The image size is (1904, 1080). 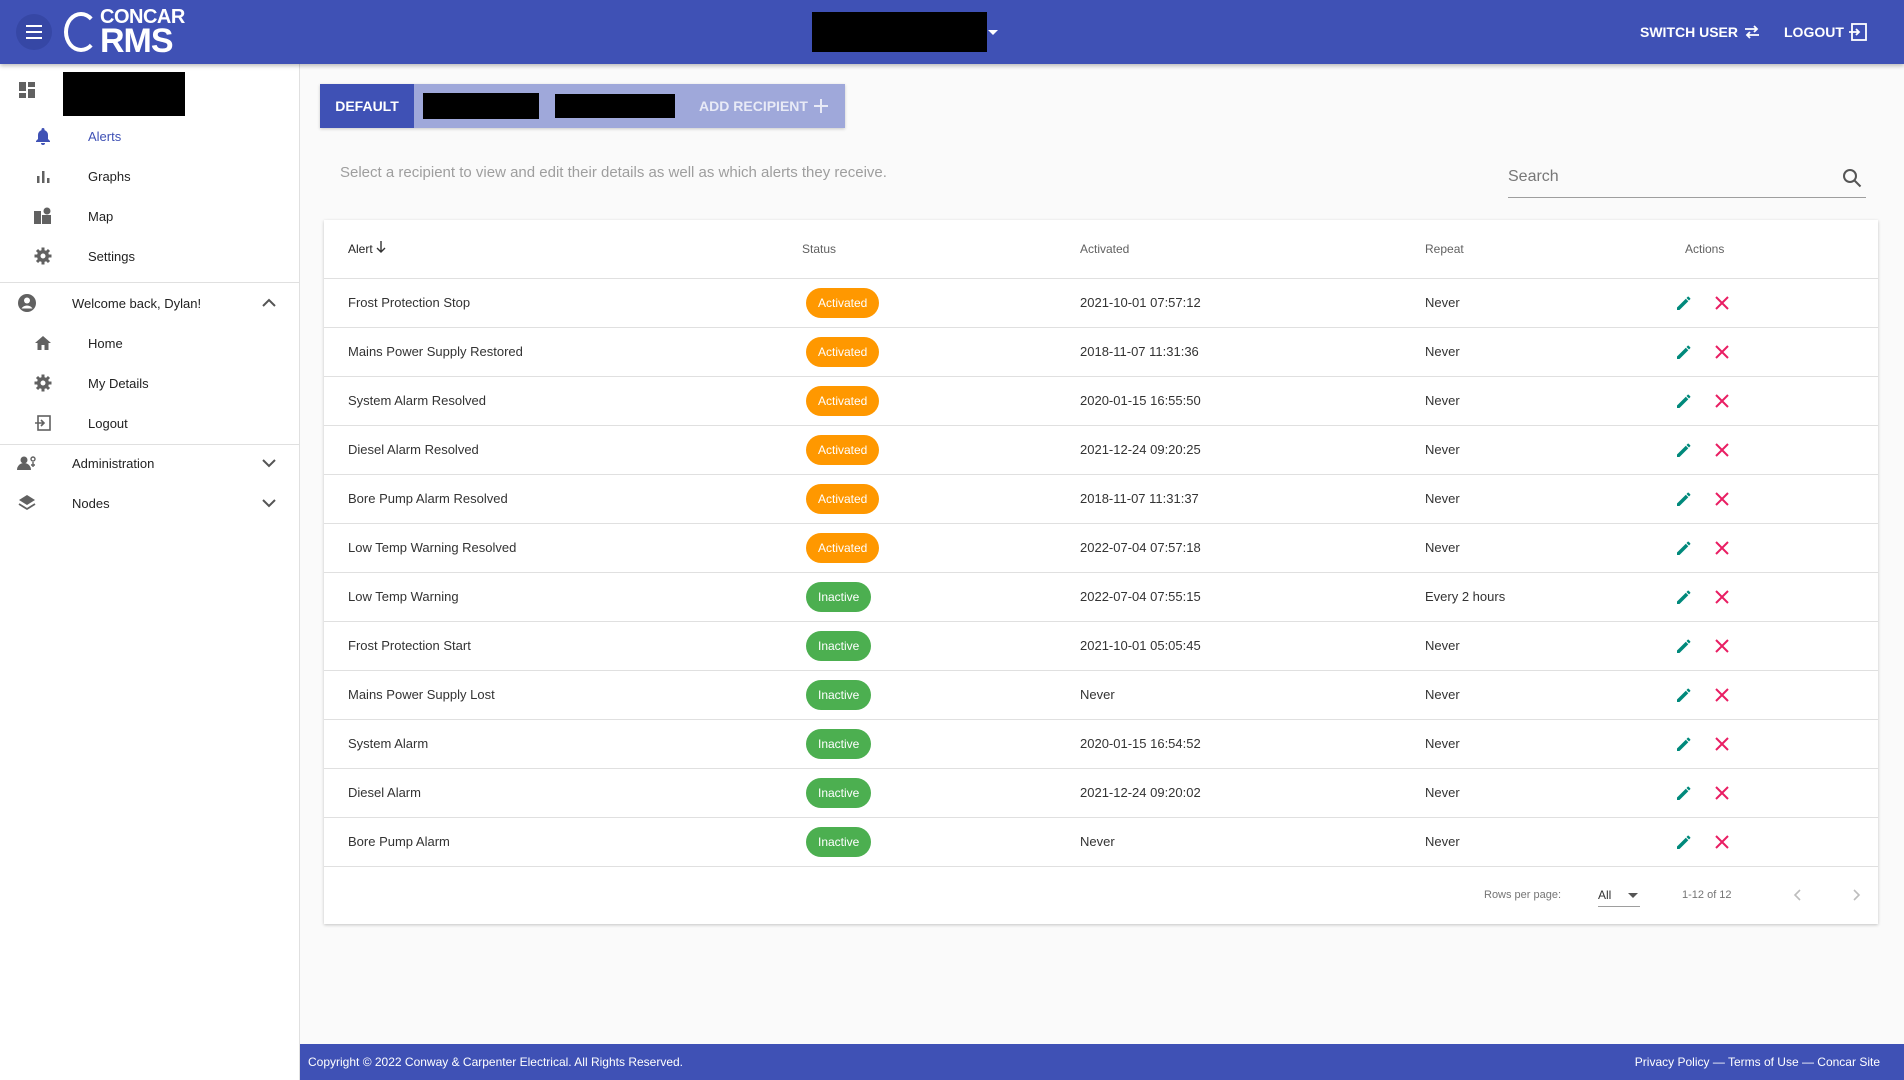 I want to click on tab-default: DEFAULT, so click(x=367, y=106).